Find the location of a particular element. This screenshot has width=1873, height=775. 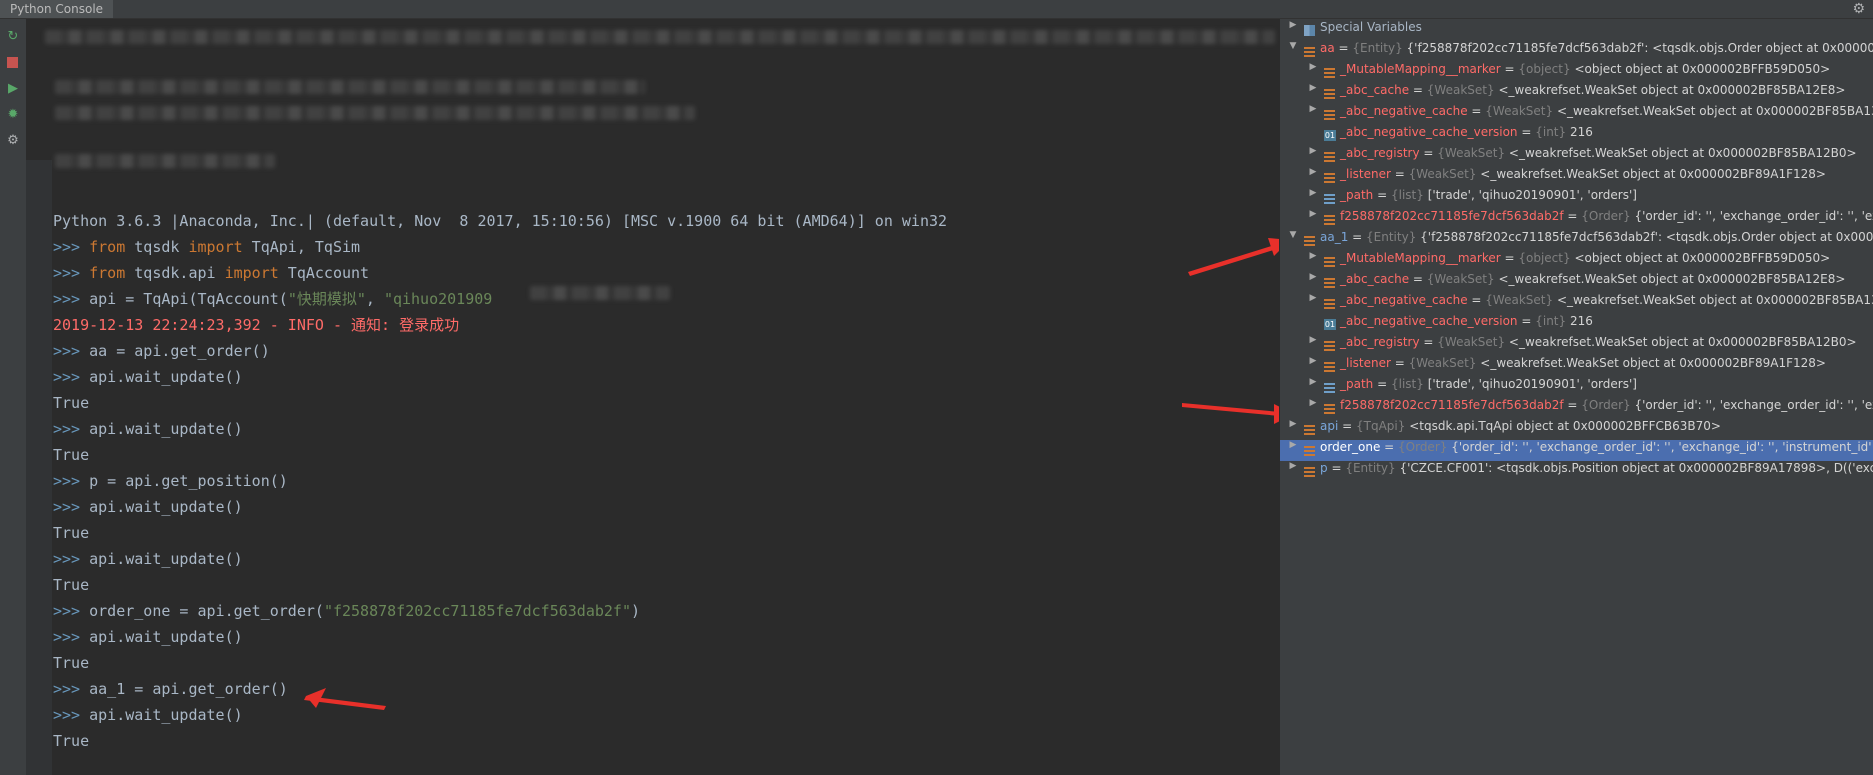

variable-value: <object object at 0x000002BFFB59D050> is located at coordinates (1702, 69).